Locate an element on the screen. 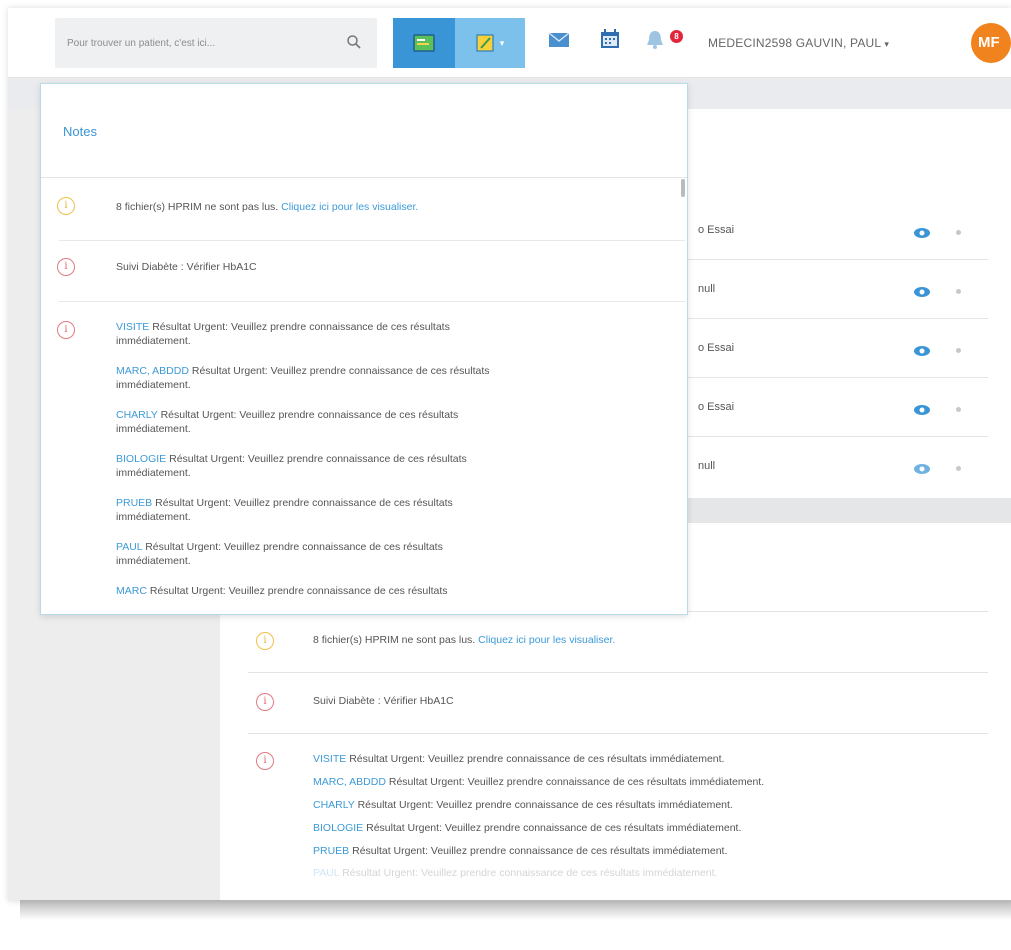 The width and height of the screenshot is (1011, 950). bell-icon is located at coordinates (655, 40).